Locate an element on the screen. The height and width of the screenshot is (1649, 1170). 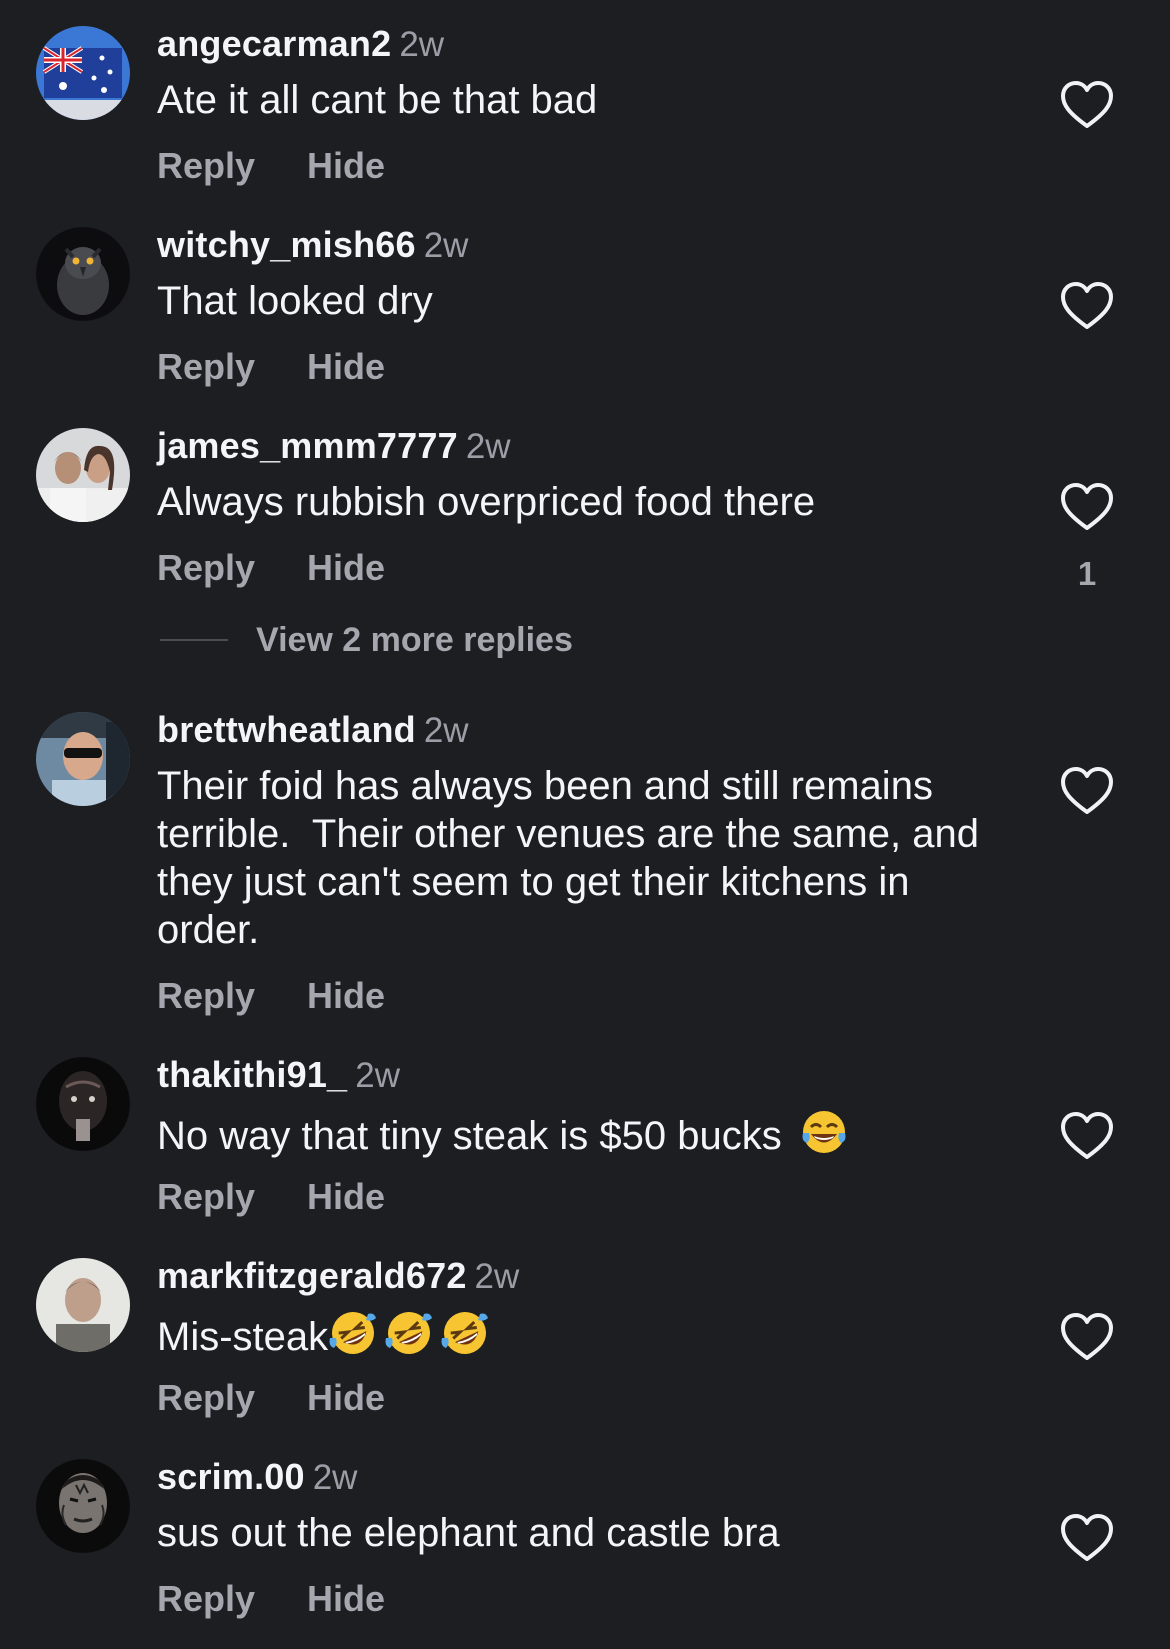
like-count: 1 is located at coordinates (1087, 573).